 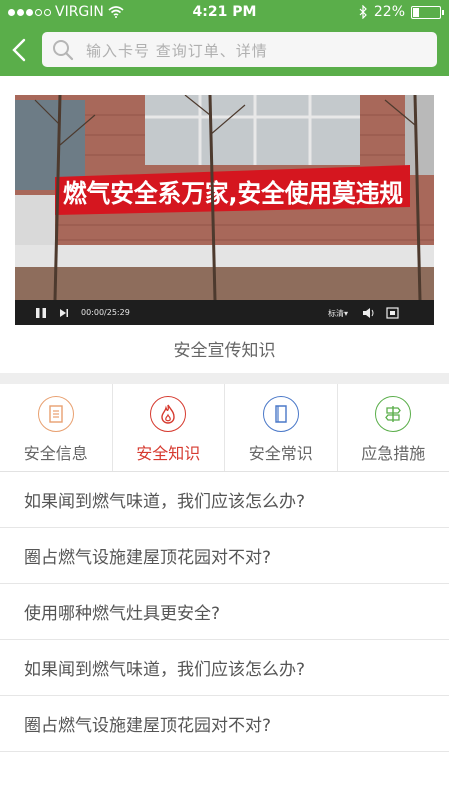 I want to click on tab-safety-common-sense: 安全常识, so click(x=281, y=427).